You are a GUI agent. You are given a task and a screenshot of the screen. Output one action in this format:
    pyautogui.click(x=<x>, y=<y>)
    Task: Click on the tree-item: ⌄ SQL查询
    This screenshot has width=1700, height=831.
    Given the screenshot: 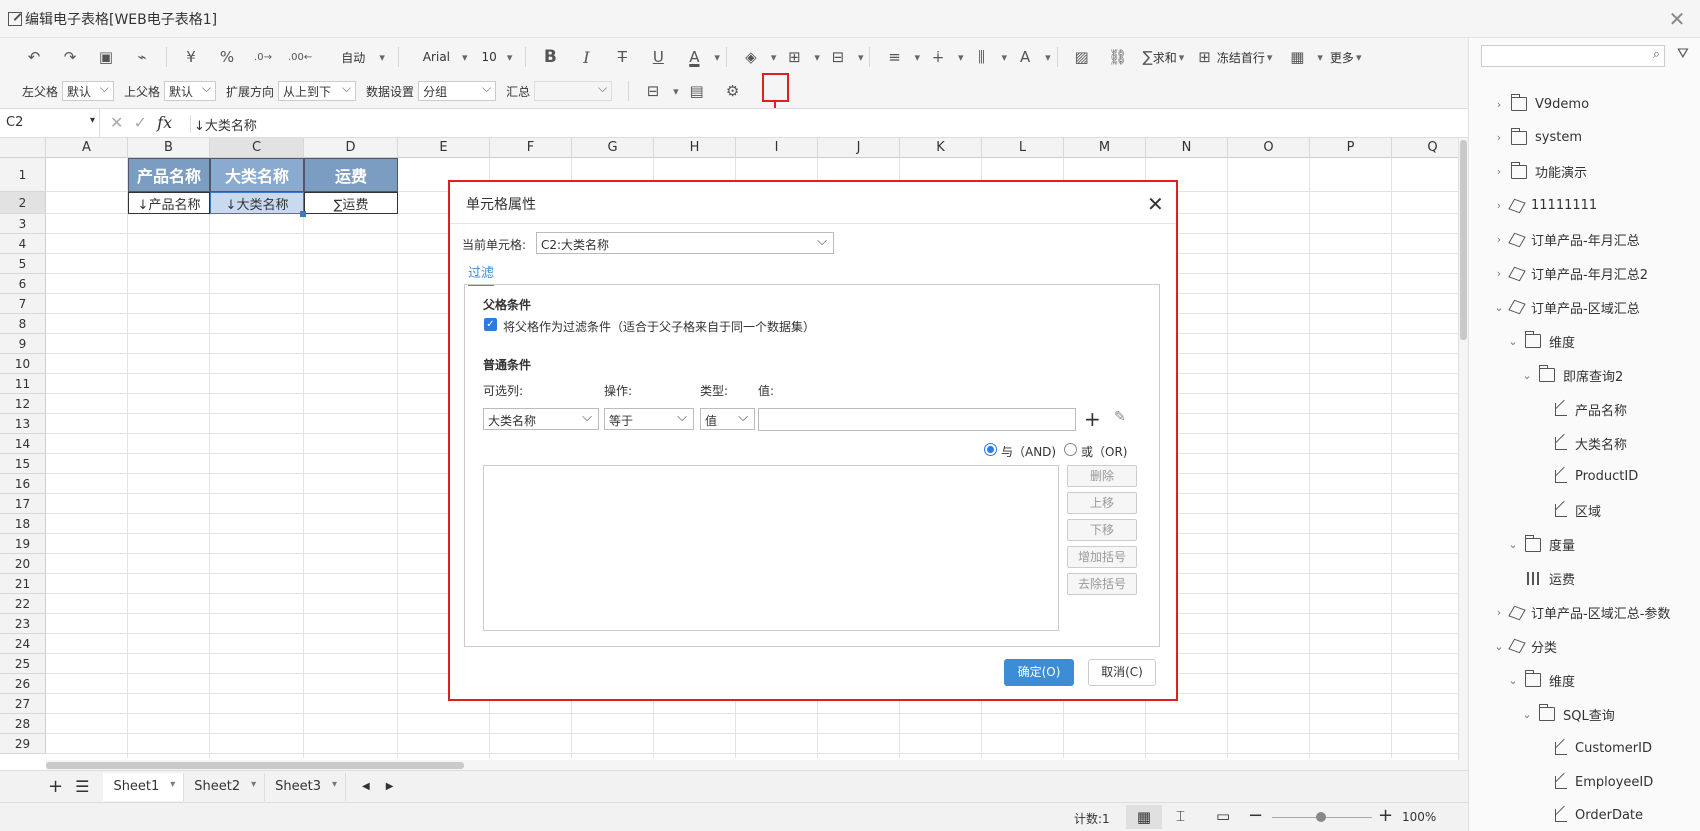 What is the action you would take?
    pyautogui.click(x=1568, y=714)
    